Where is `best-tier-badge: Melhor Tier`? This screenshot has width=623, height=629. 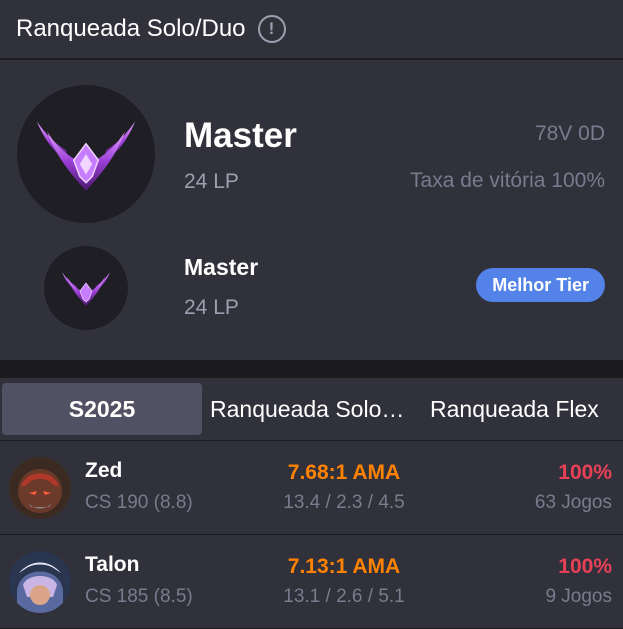 best-tier-badge: Melhor Tier is located at coordinates (540, 285).